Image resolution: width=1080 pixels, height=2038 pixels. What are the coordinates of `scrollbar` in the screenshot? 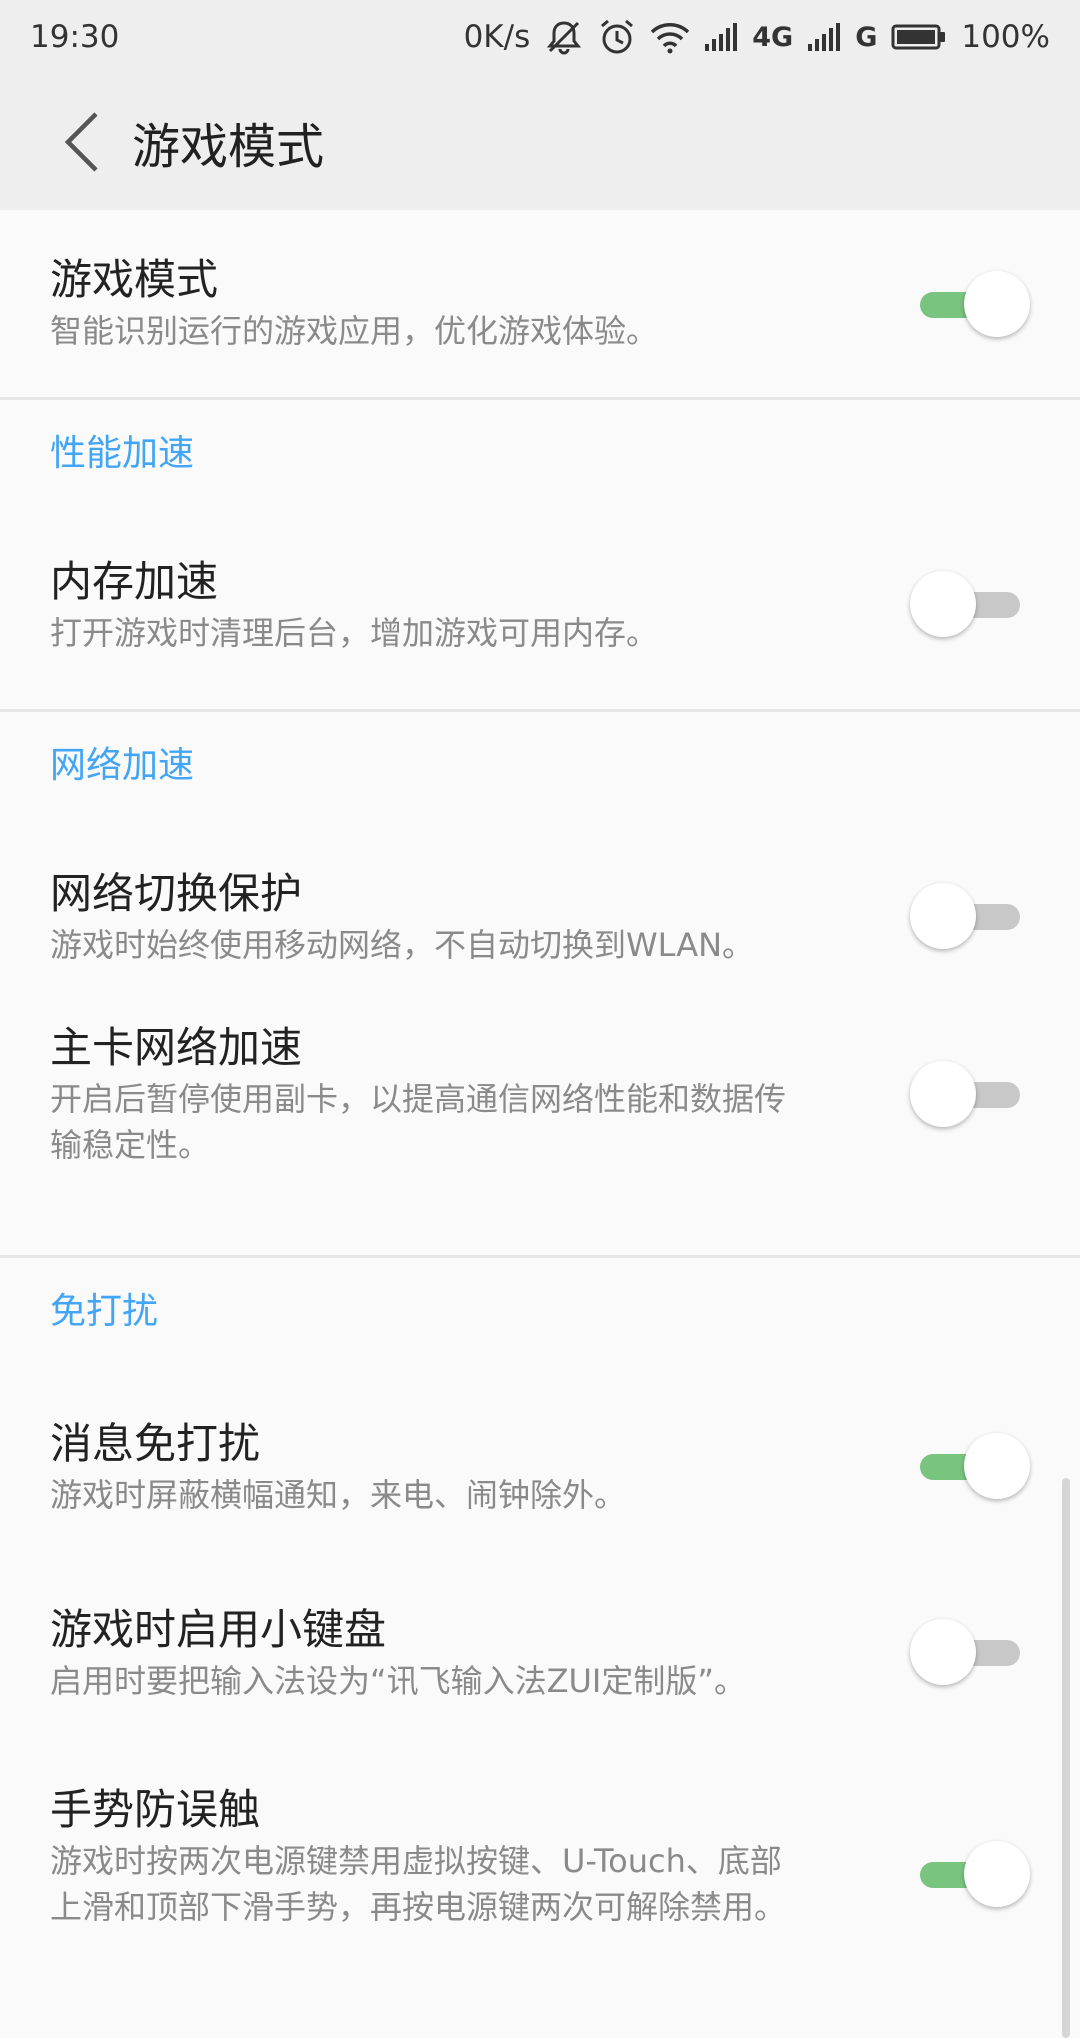 It's located at (1066, 1758).